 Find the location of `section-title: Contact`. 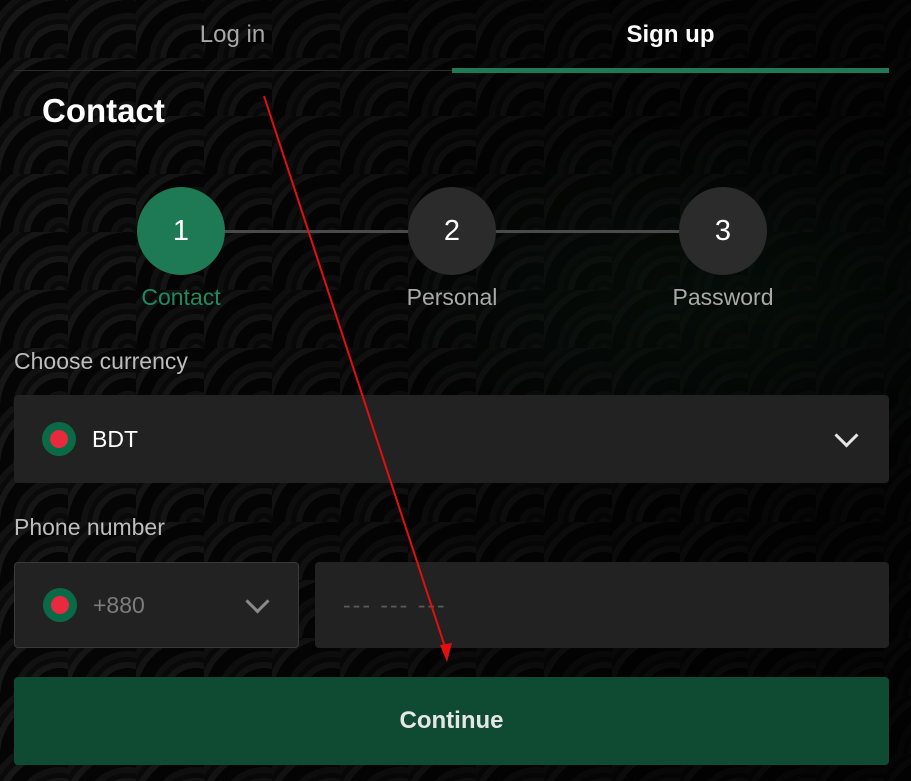

section-title: Contact is located at coordinates (103, 110).